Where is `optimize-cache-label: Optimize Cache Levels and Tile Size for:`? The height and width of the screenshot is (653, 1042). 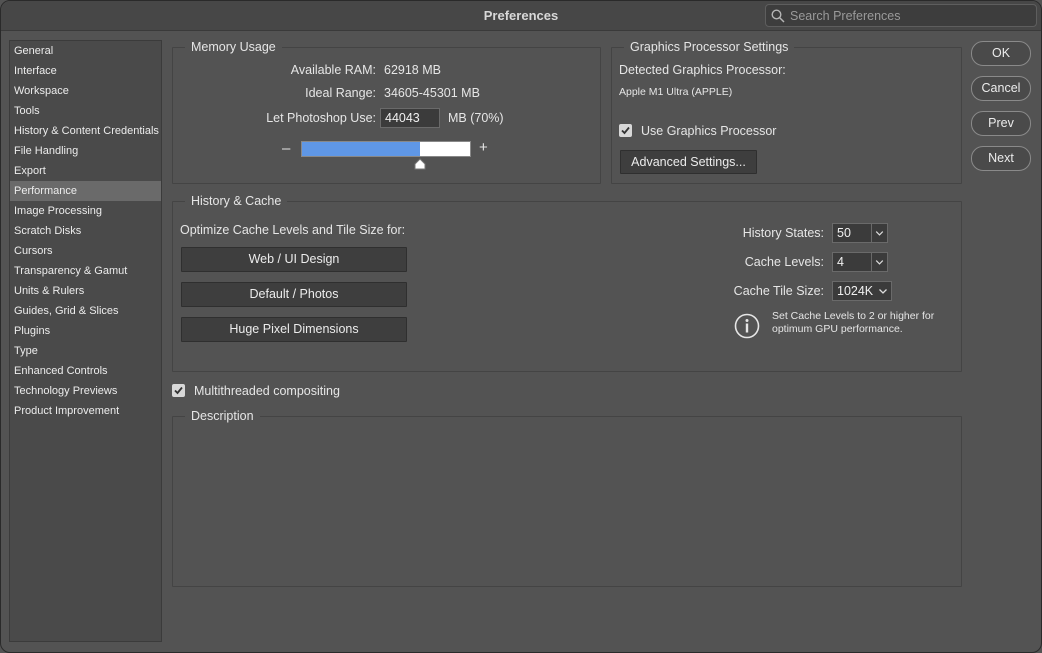
optimize-cache-label: Optimize Cache Levels and Tile Size for: is located at coordinates (293, 230).